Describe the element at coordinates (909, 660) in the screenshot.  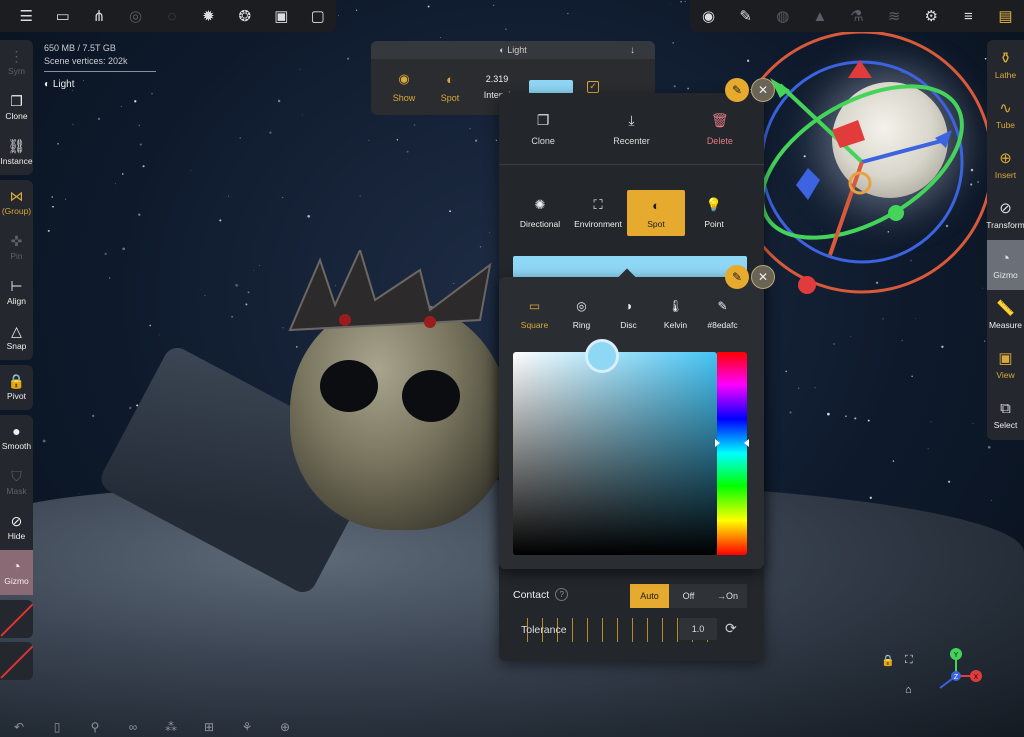
I see `fullscreen-icon: ⛶` at that location.